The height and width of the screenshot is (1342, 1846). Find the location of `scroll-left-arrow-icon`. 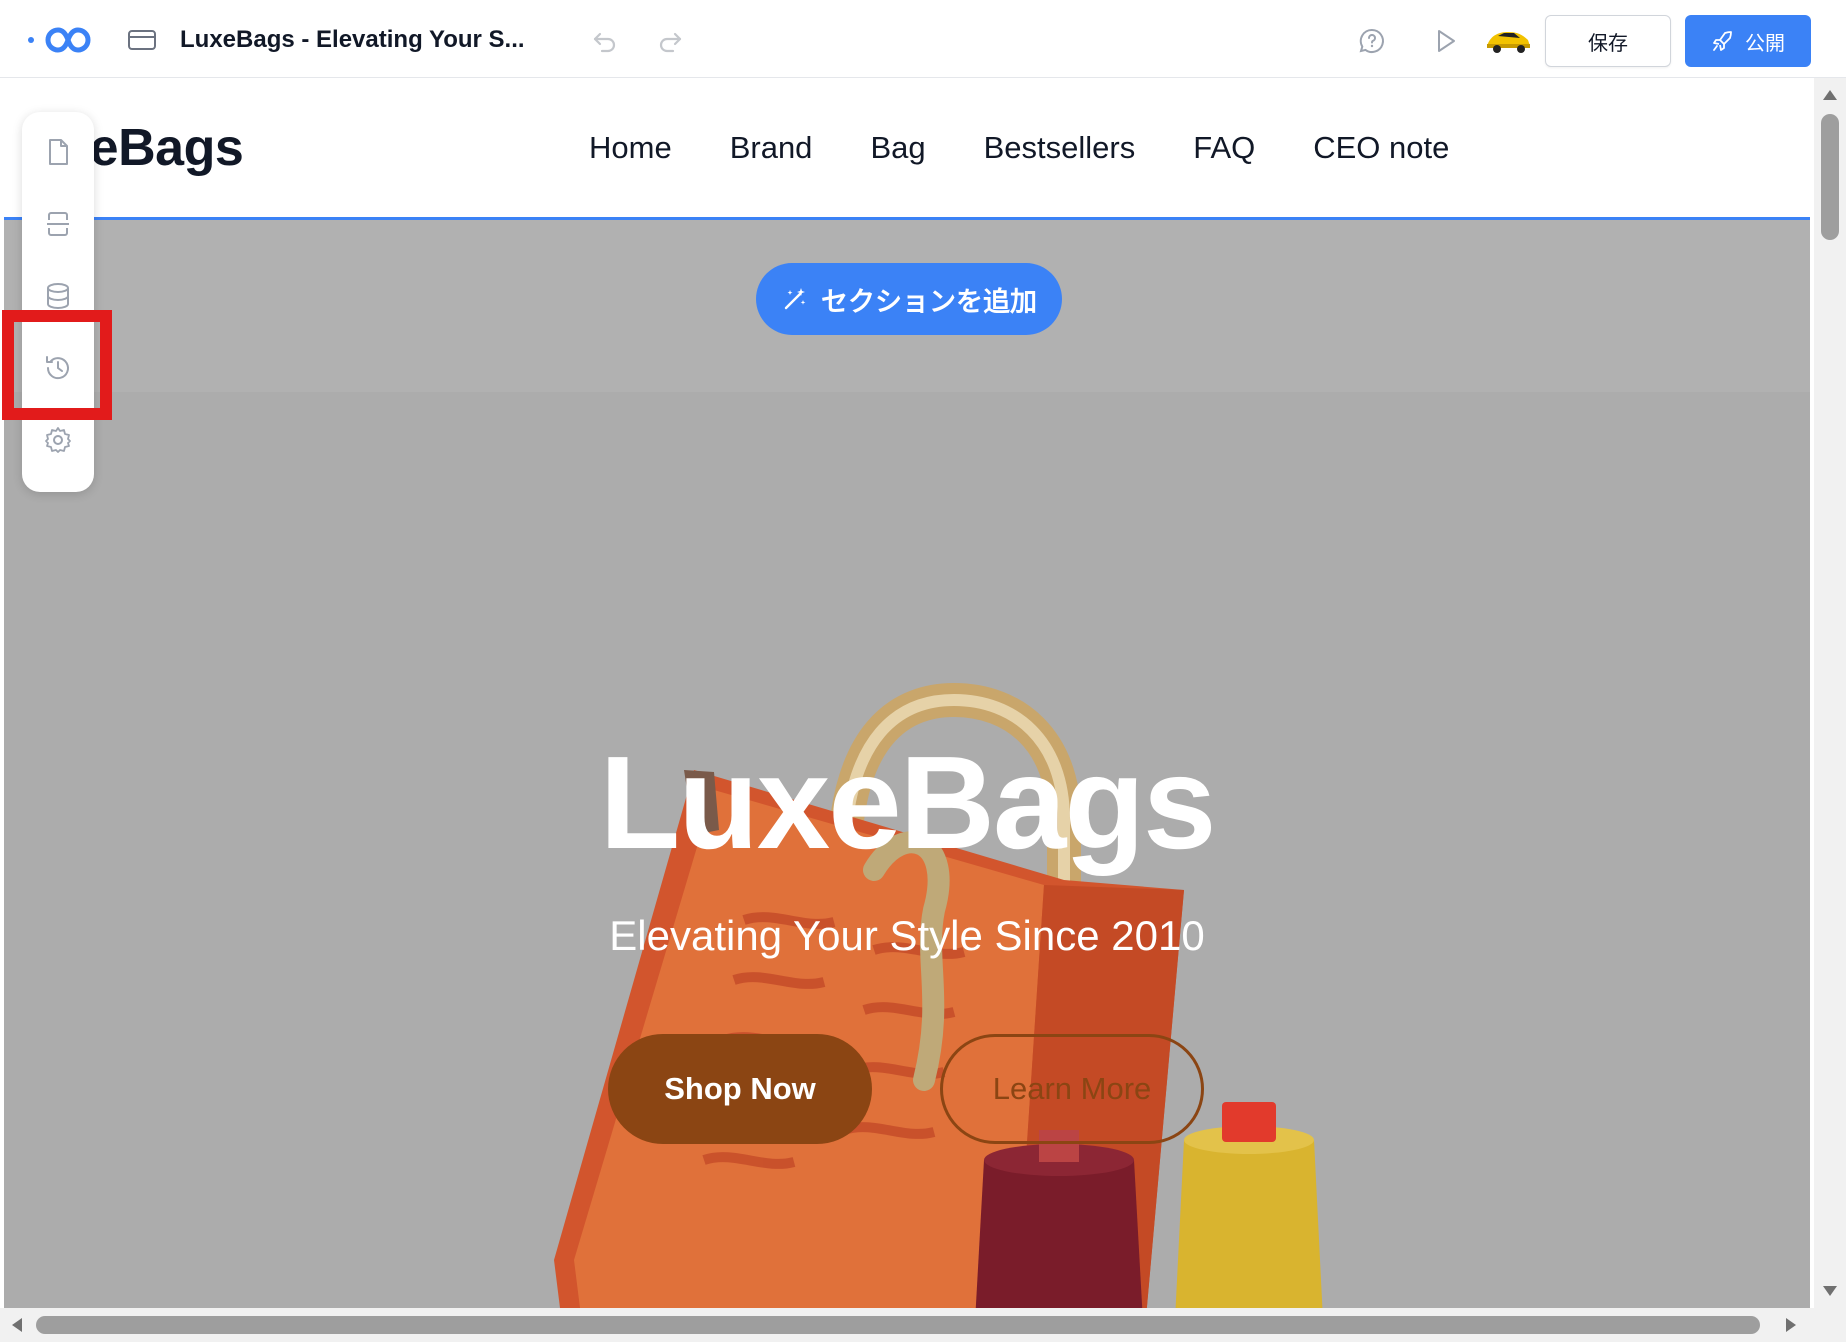

scroll-left-arrow-icon is located at coordinates (17, 1325).